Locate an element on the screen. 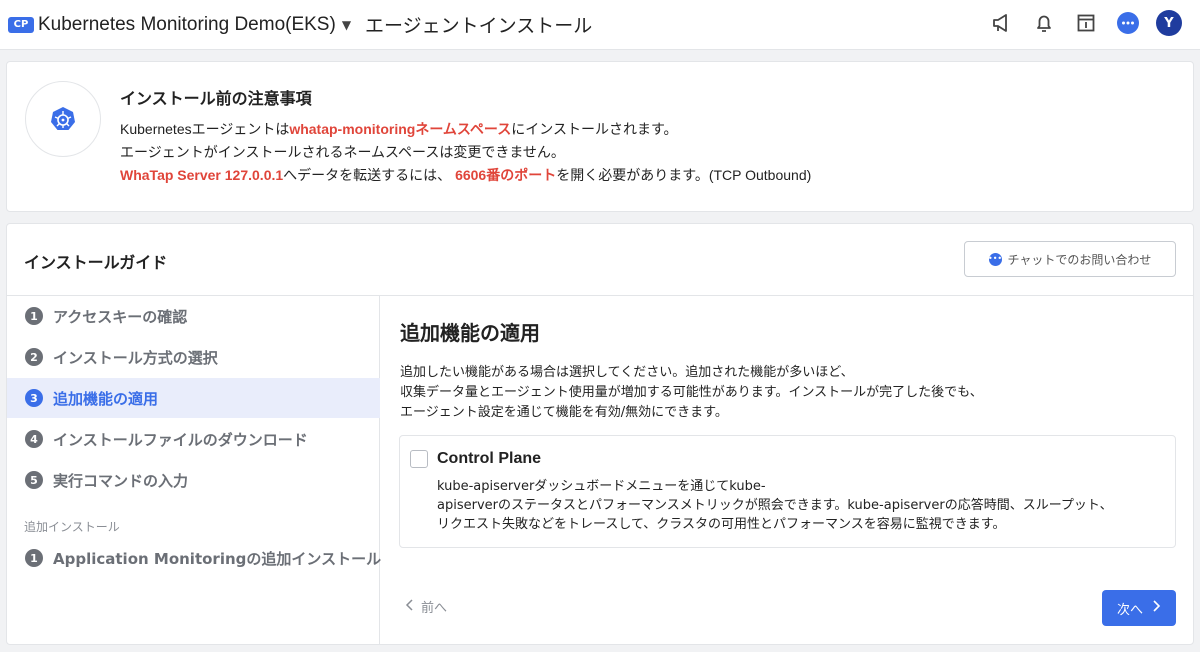 Image resolution: width=1200 pixels, height=652 pixels. step-item-1: 1 アクセスキーの確認 is located at coordinates (193, 316).